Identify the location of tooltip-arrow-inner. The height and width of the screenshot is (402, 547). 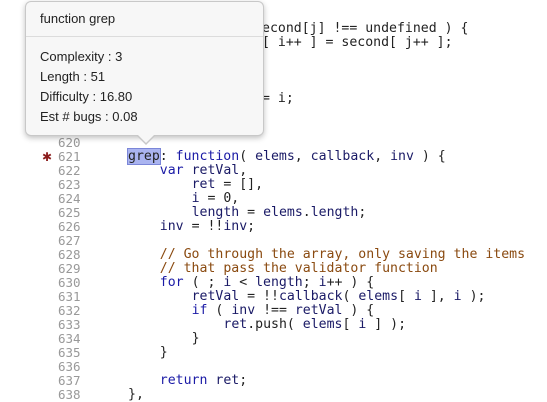
(146, 138).